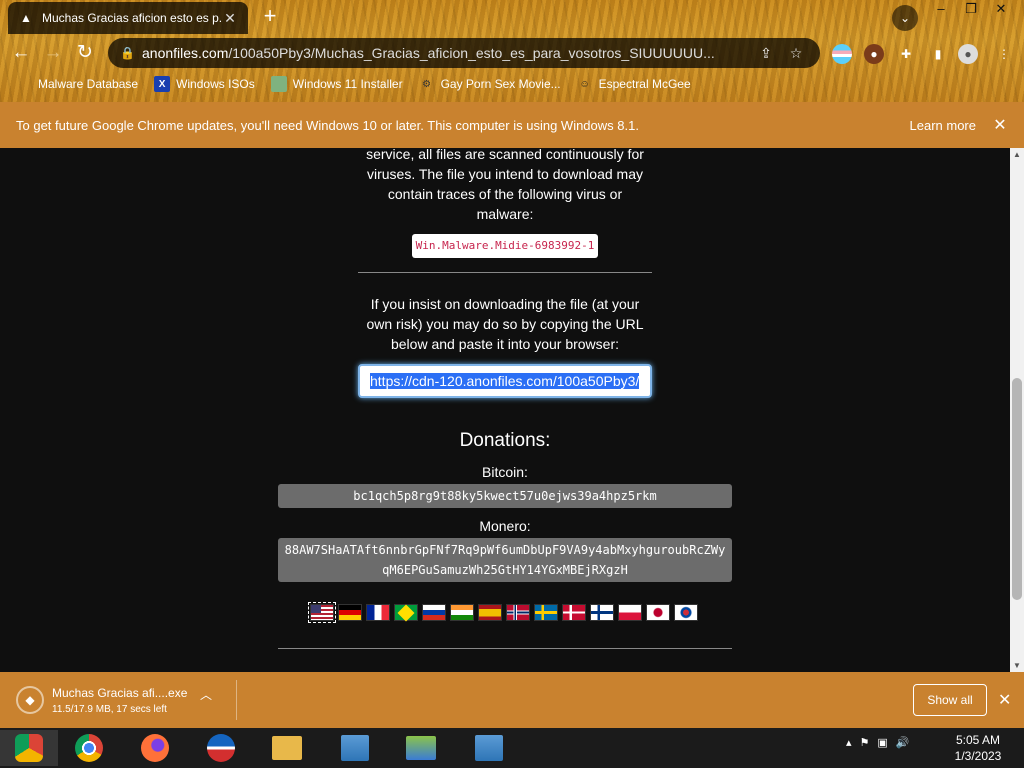 The width and height of the screenshot is (1024, 768). What do you see at coordinates (574, 612) in the screenshot?
I see `flag-dk-icon` at bounding box center [574, 612].